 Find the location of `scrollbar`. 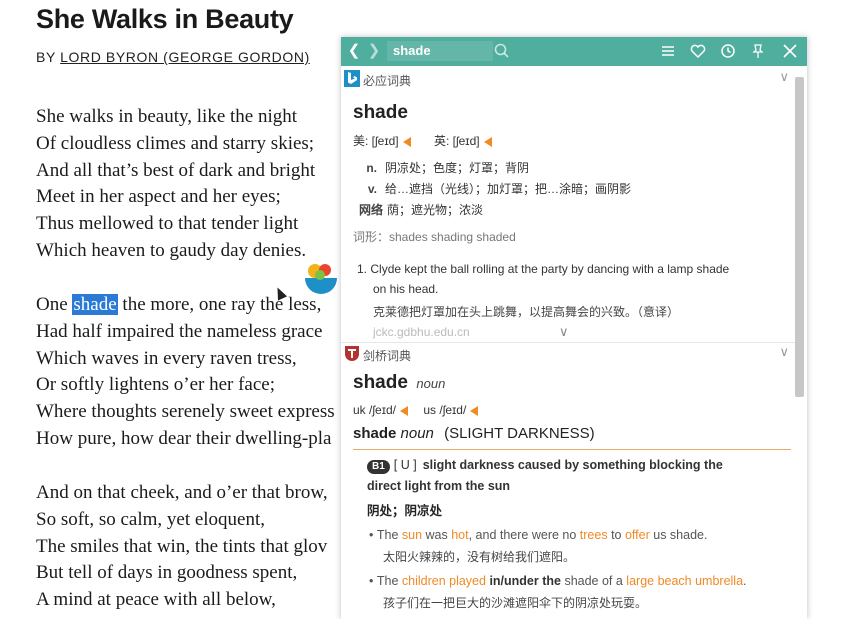

scrollbar is located at coordinates (799, 237).